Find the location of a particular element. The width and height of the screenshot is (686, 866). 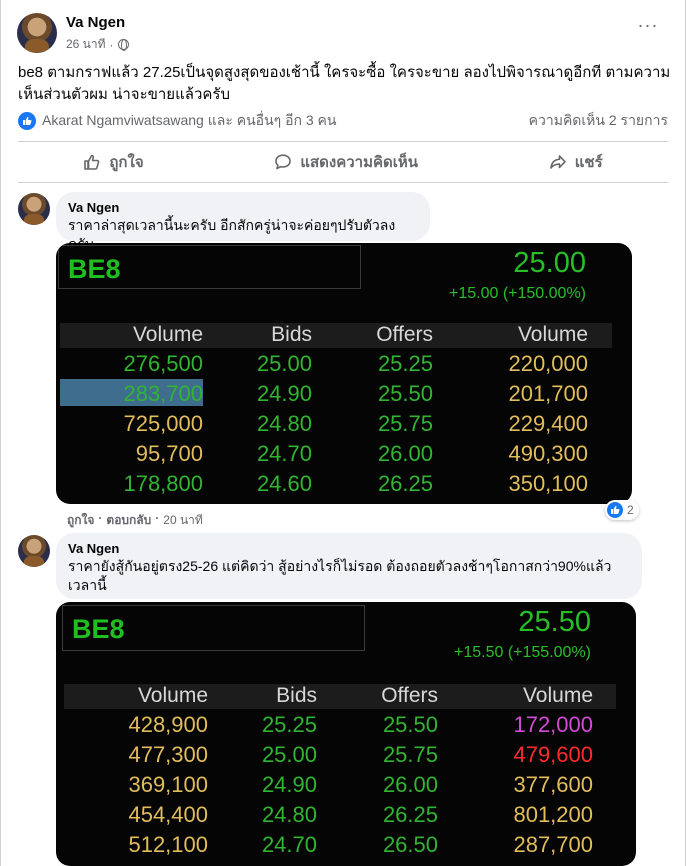

stock-change: +15.50 (+155.00%) is located at coordinates (522, 652).